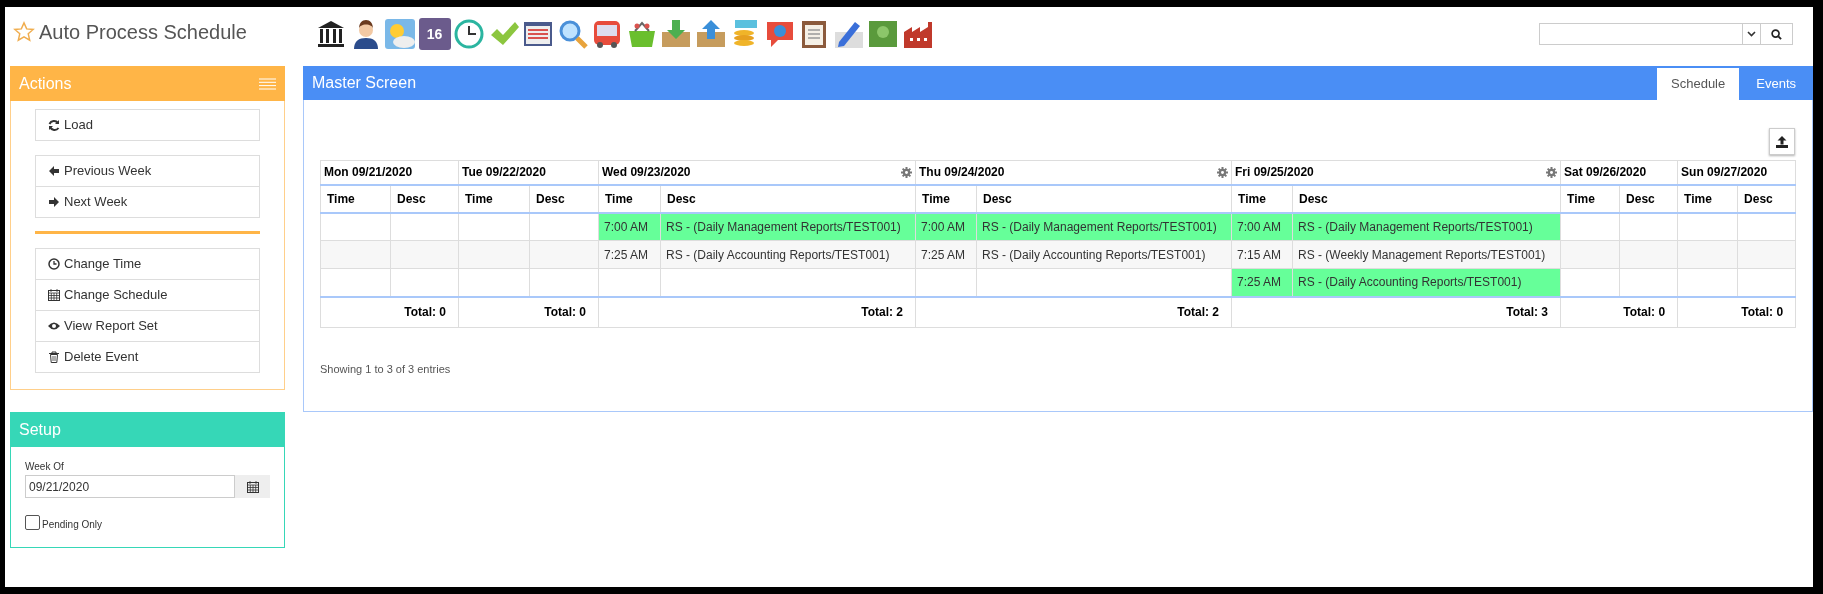  What do you see at coordinates (130, 486) in the screenshot?
I see `date-field: 09/21/2020` at bounding box center [130, 486].